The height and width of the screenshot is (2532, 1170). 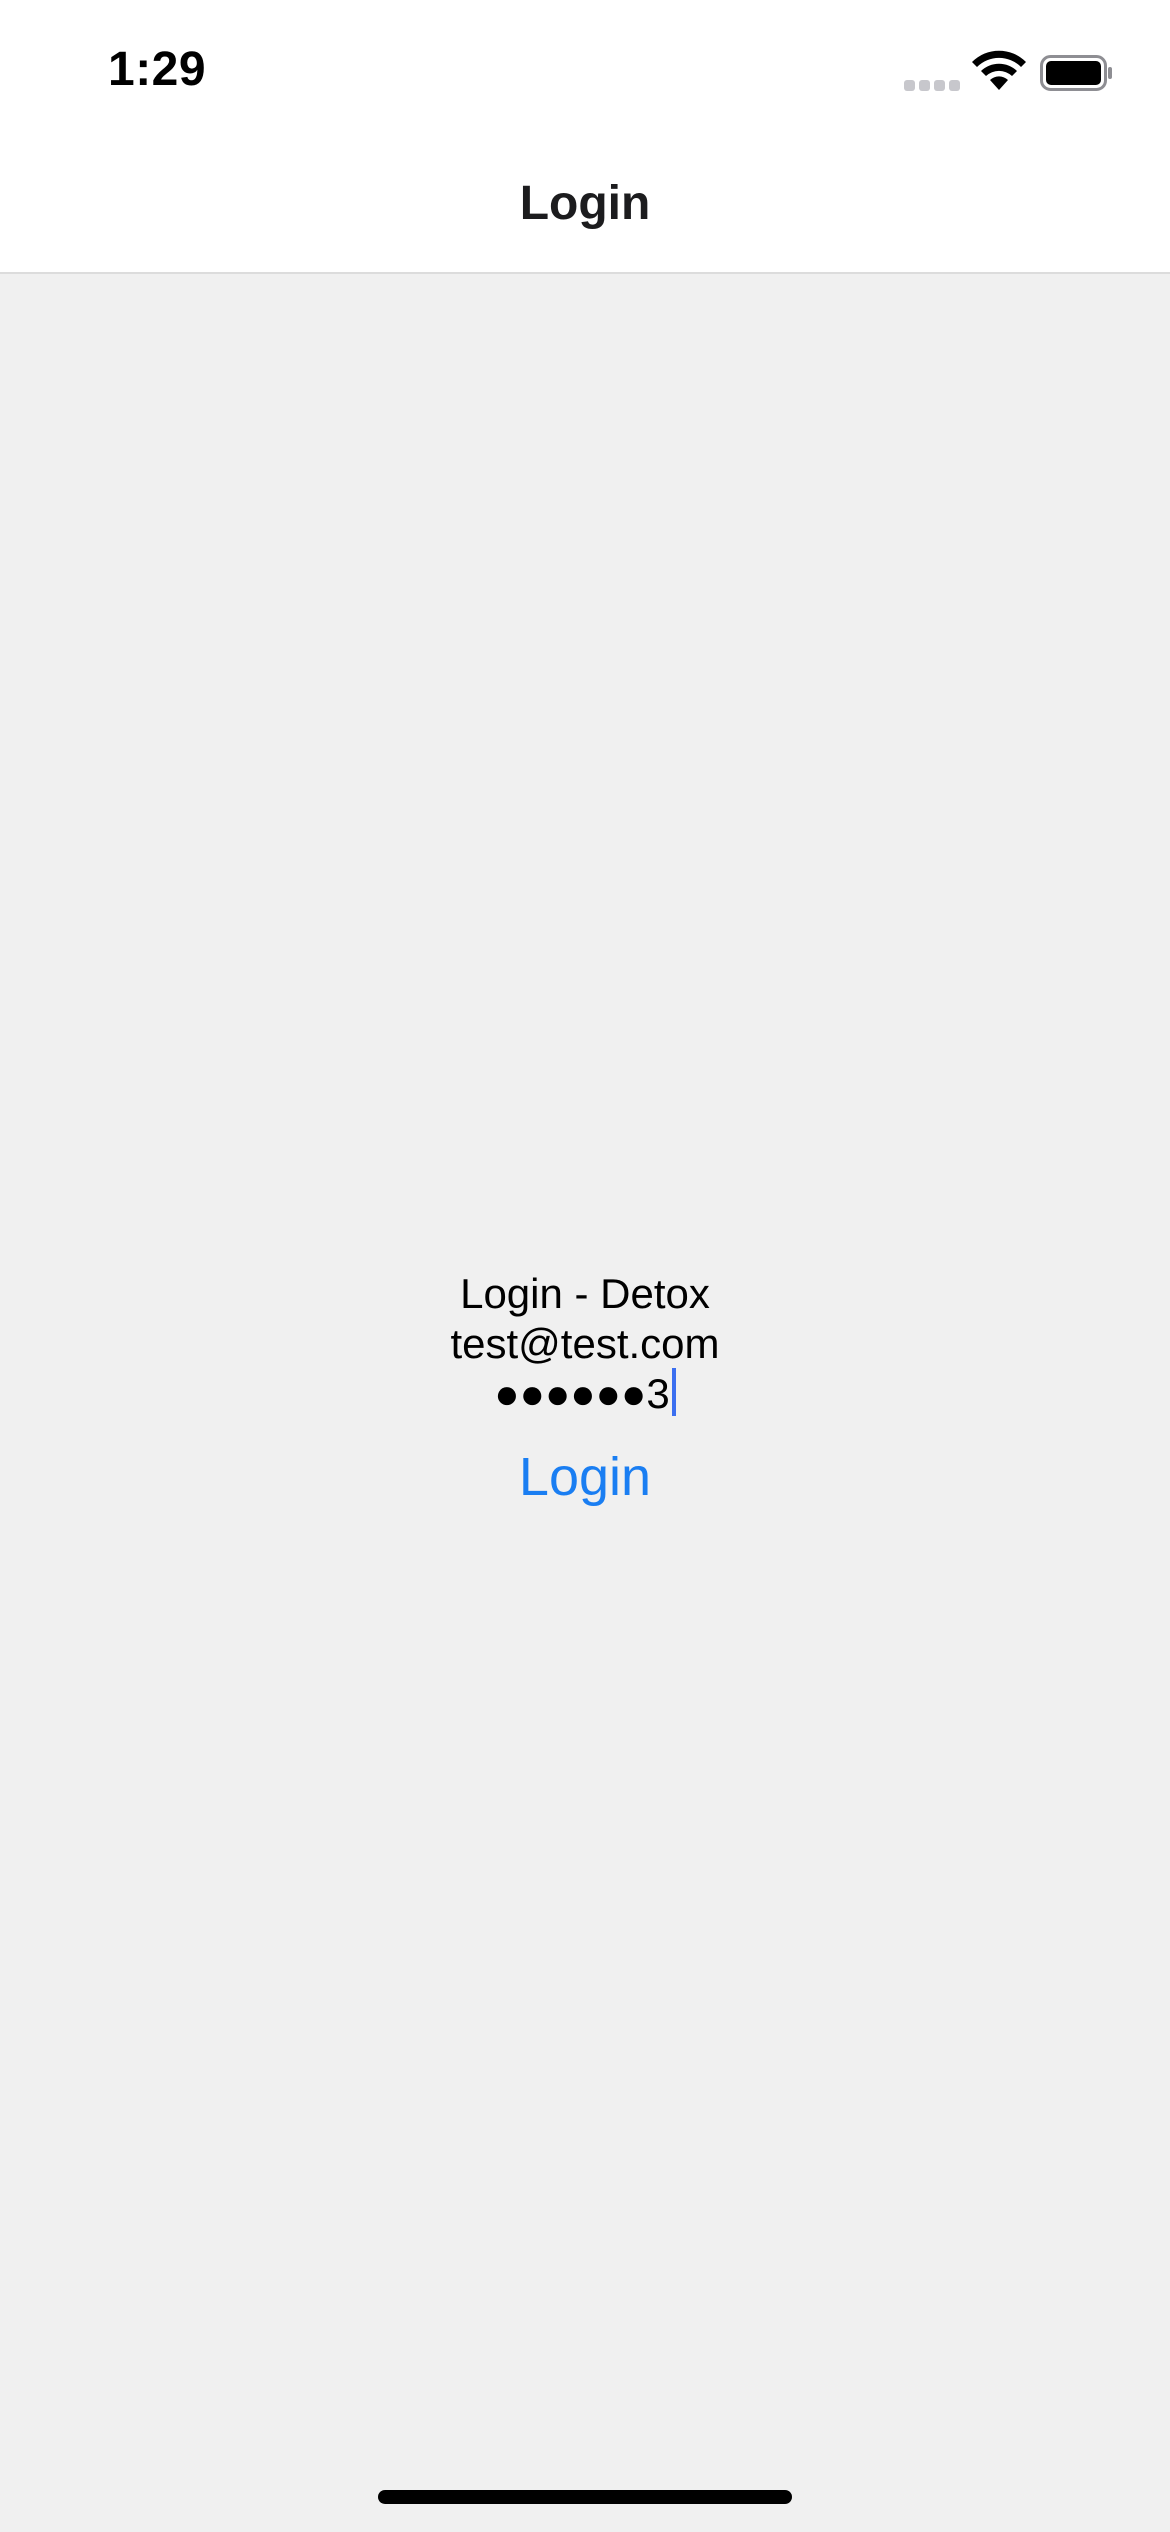 What do you see at coordinates (585, 2497) in the screenshot?
I see `home-indicator` at bounding box center [585, 2497].